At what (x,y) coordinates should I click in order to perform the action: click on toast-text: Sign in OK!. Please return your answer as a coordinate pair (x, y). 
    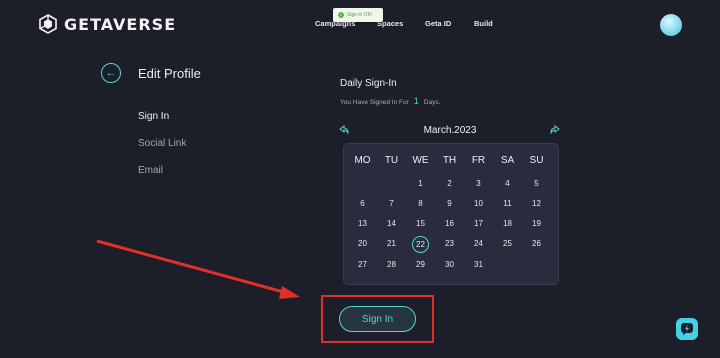
    Looking at the image, I should click on (360, 15).